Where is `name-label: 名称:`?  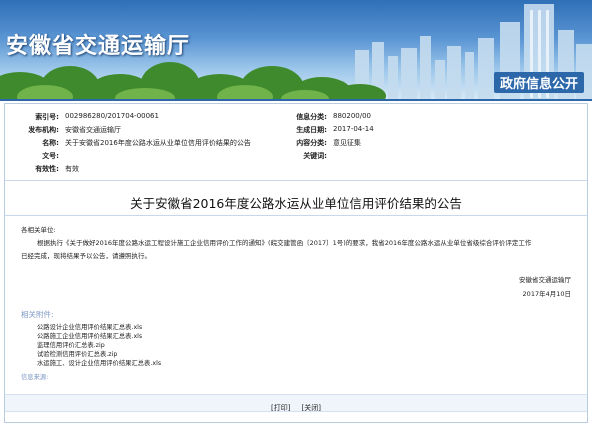 name-label: 名称: is located at coordinates (50, 143).